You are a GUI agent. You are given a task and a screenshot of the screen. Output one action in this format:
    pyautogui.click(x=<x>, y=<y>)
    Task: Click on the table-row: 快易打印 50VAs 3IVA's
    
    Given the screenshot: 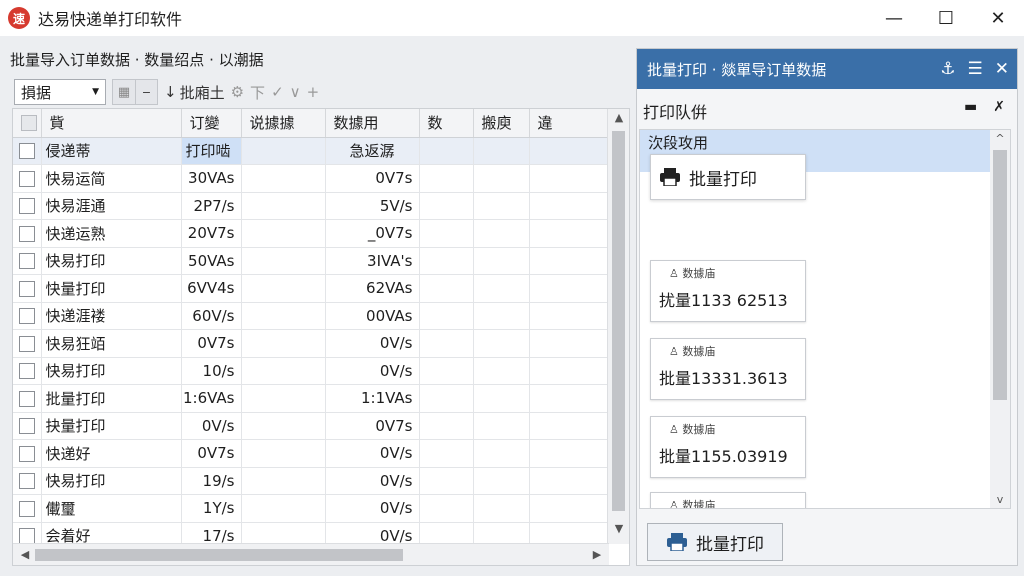 What is the action you would take?
    pyautogui.click(x=310, y=261)
    